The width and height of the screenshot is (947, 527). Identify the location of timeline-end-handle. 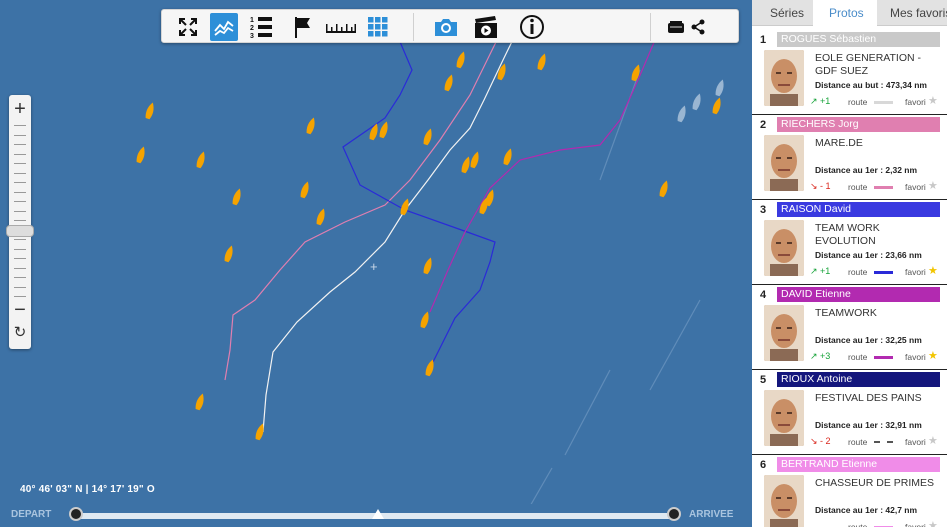
(674, 514).